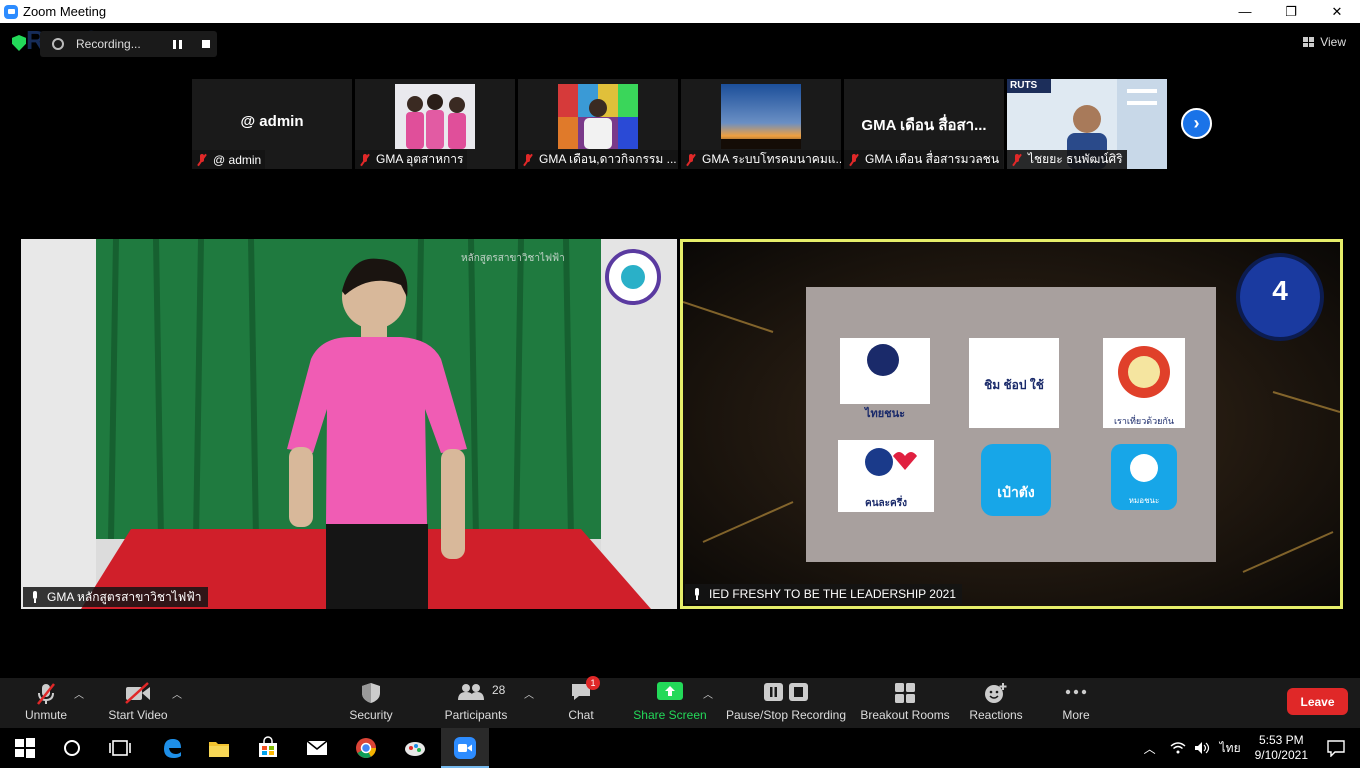 Image resolution: width=1360 pixels, height=768 pixels. I want to click on security-button: Security, so click(371, 703).